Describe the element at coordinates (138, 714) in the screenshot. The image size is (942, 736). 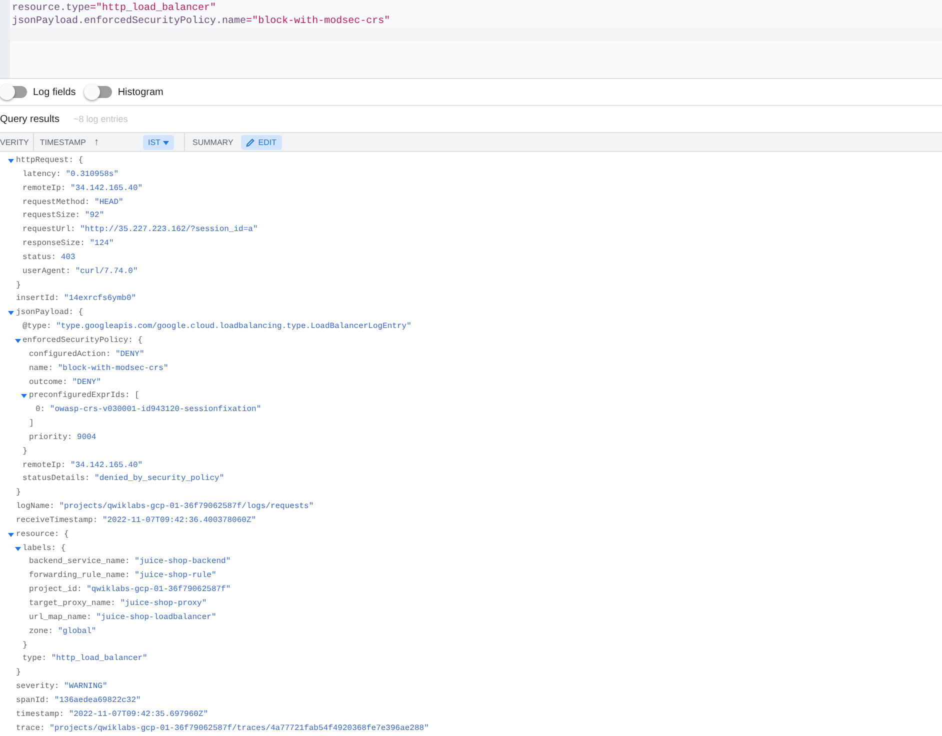
I see `field-value: "2022-11-07T09:42:35.697960Z"` at that location.